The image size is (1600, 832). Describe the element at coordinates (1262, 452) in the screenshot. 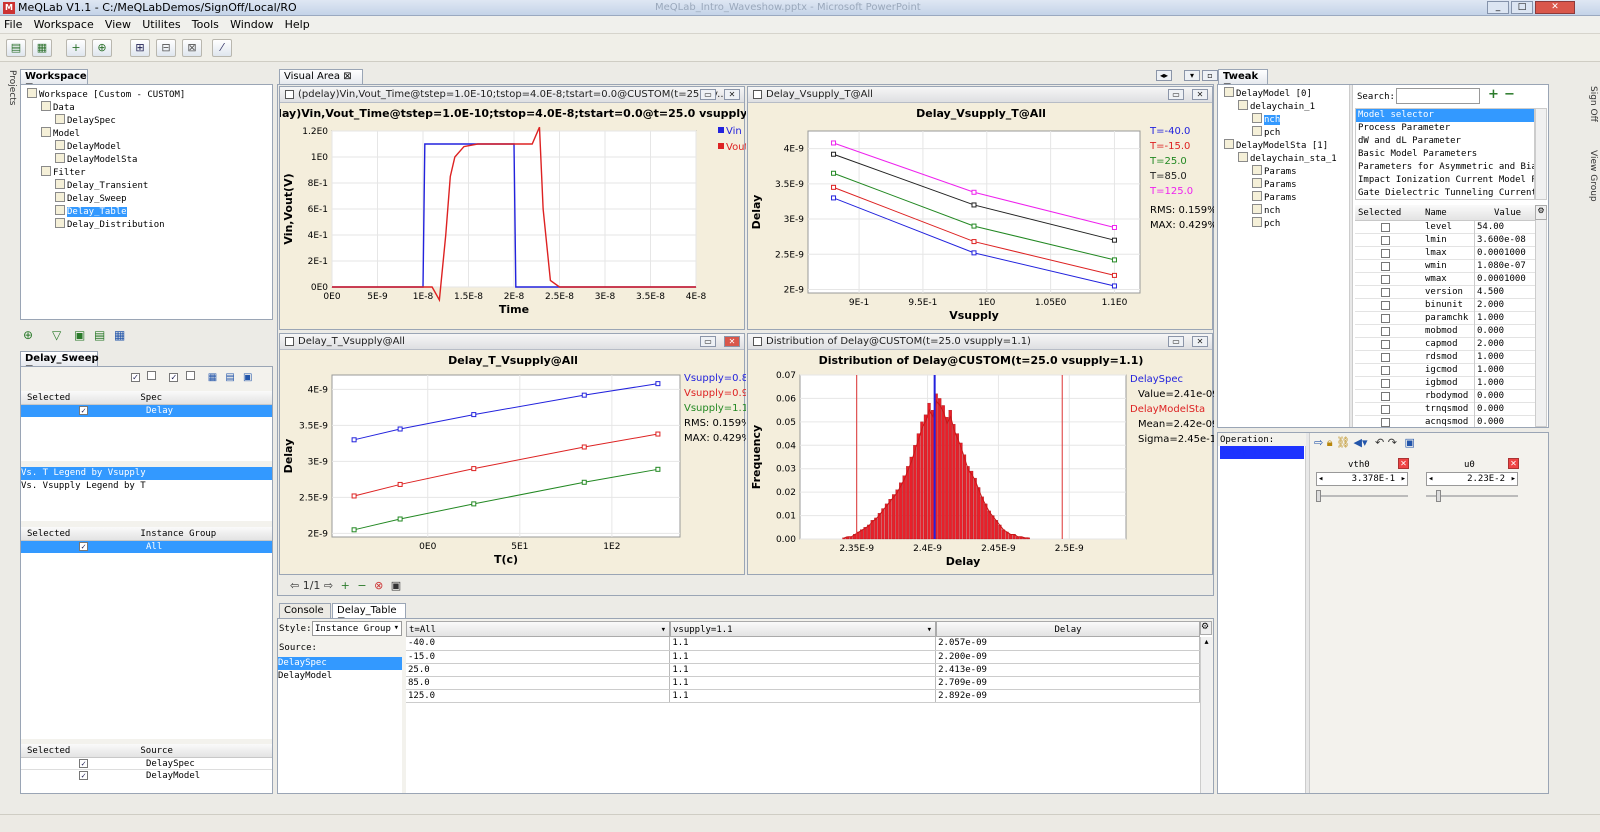

I see `operation-item: Delay Trace` at that location.